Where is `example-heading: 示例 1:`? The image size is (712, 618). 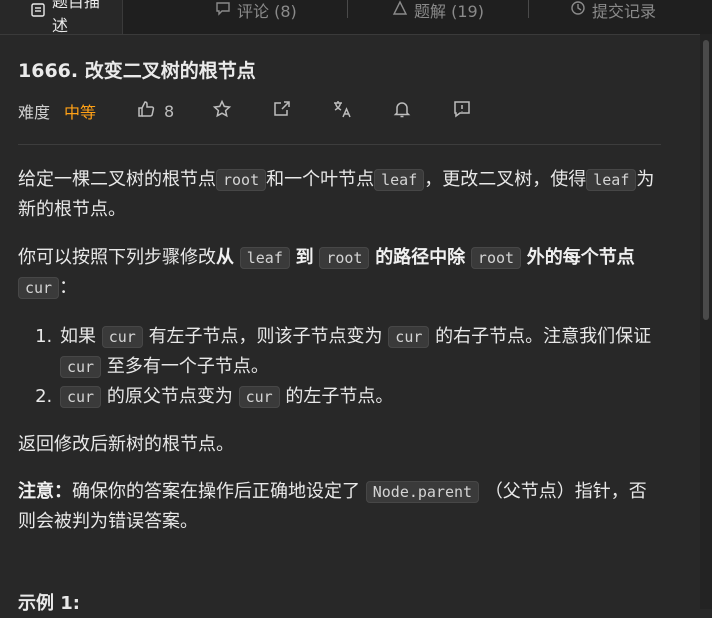
example-heading: 示例 1: is located at coordinates (49, 603).